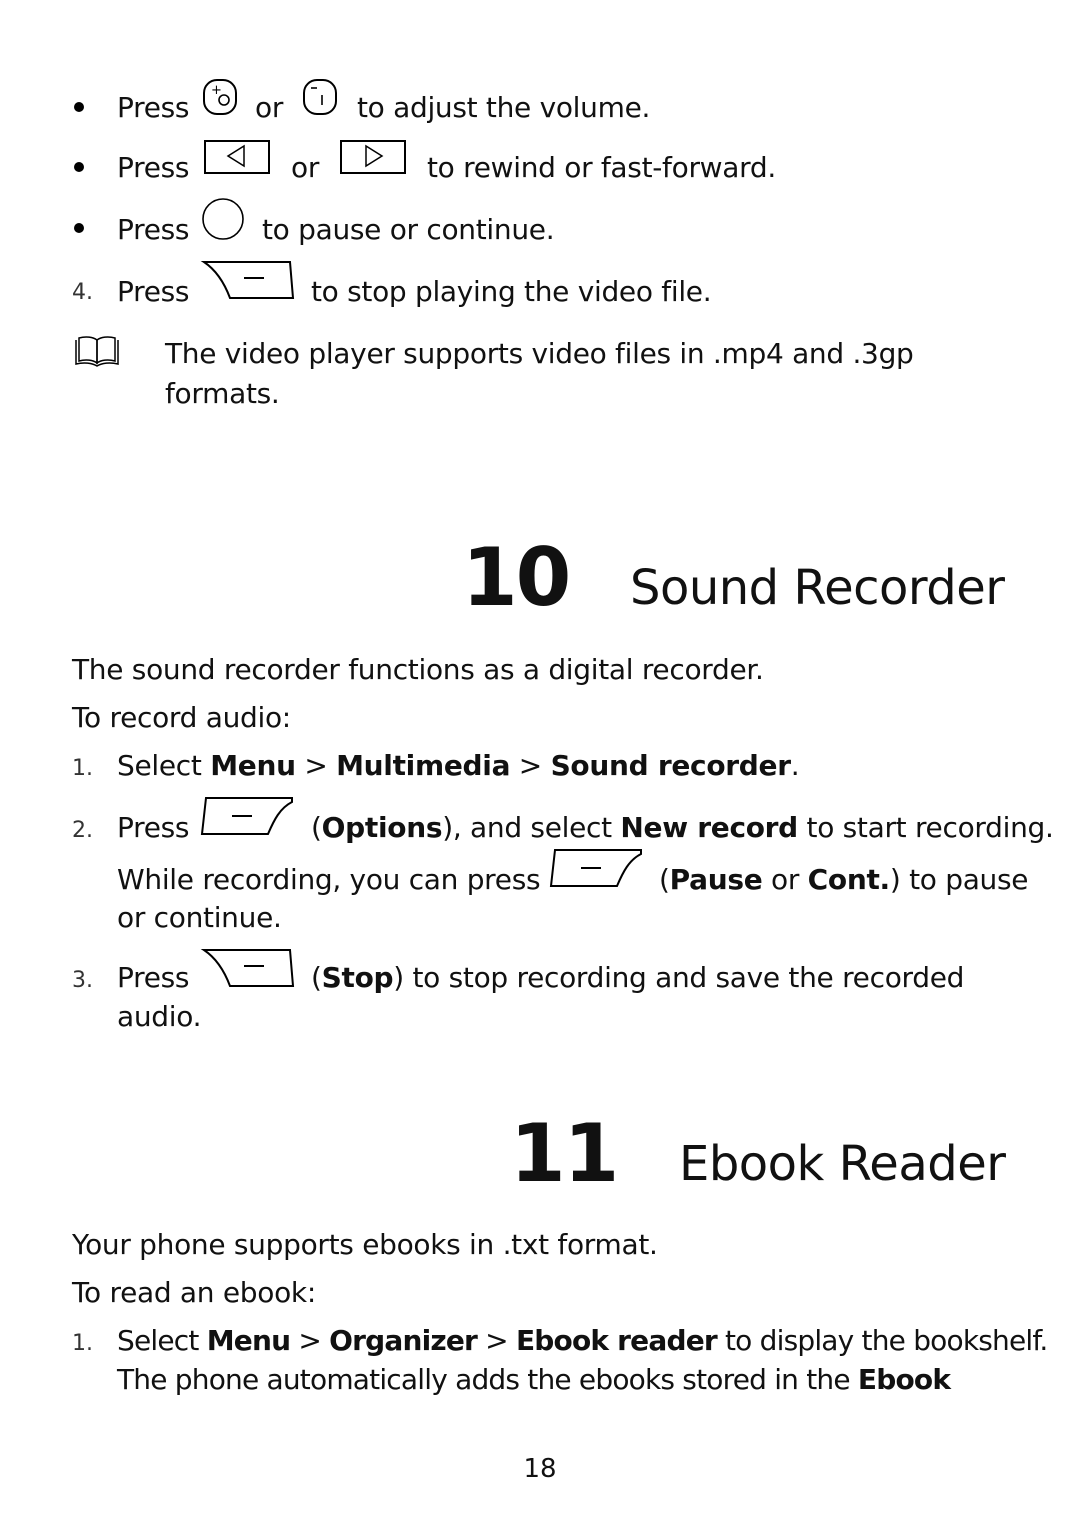 The height and width of the screenshot is (1532, 1080). Describe the element at coordinates (601, 167) in the screenshot. I see `seek-rest: to rewind or fast-forward.` at that location.